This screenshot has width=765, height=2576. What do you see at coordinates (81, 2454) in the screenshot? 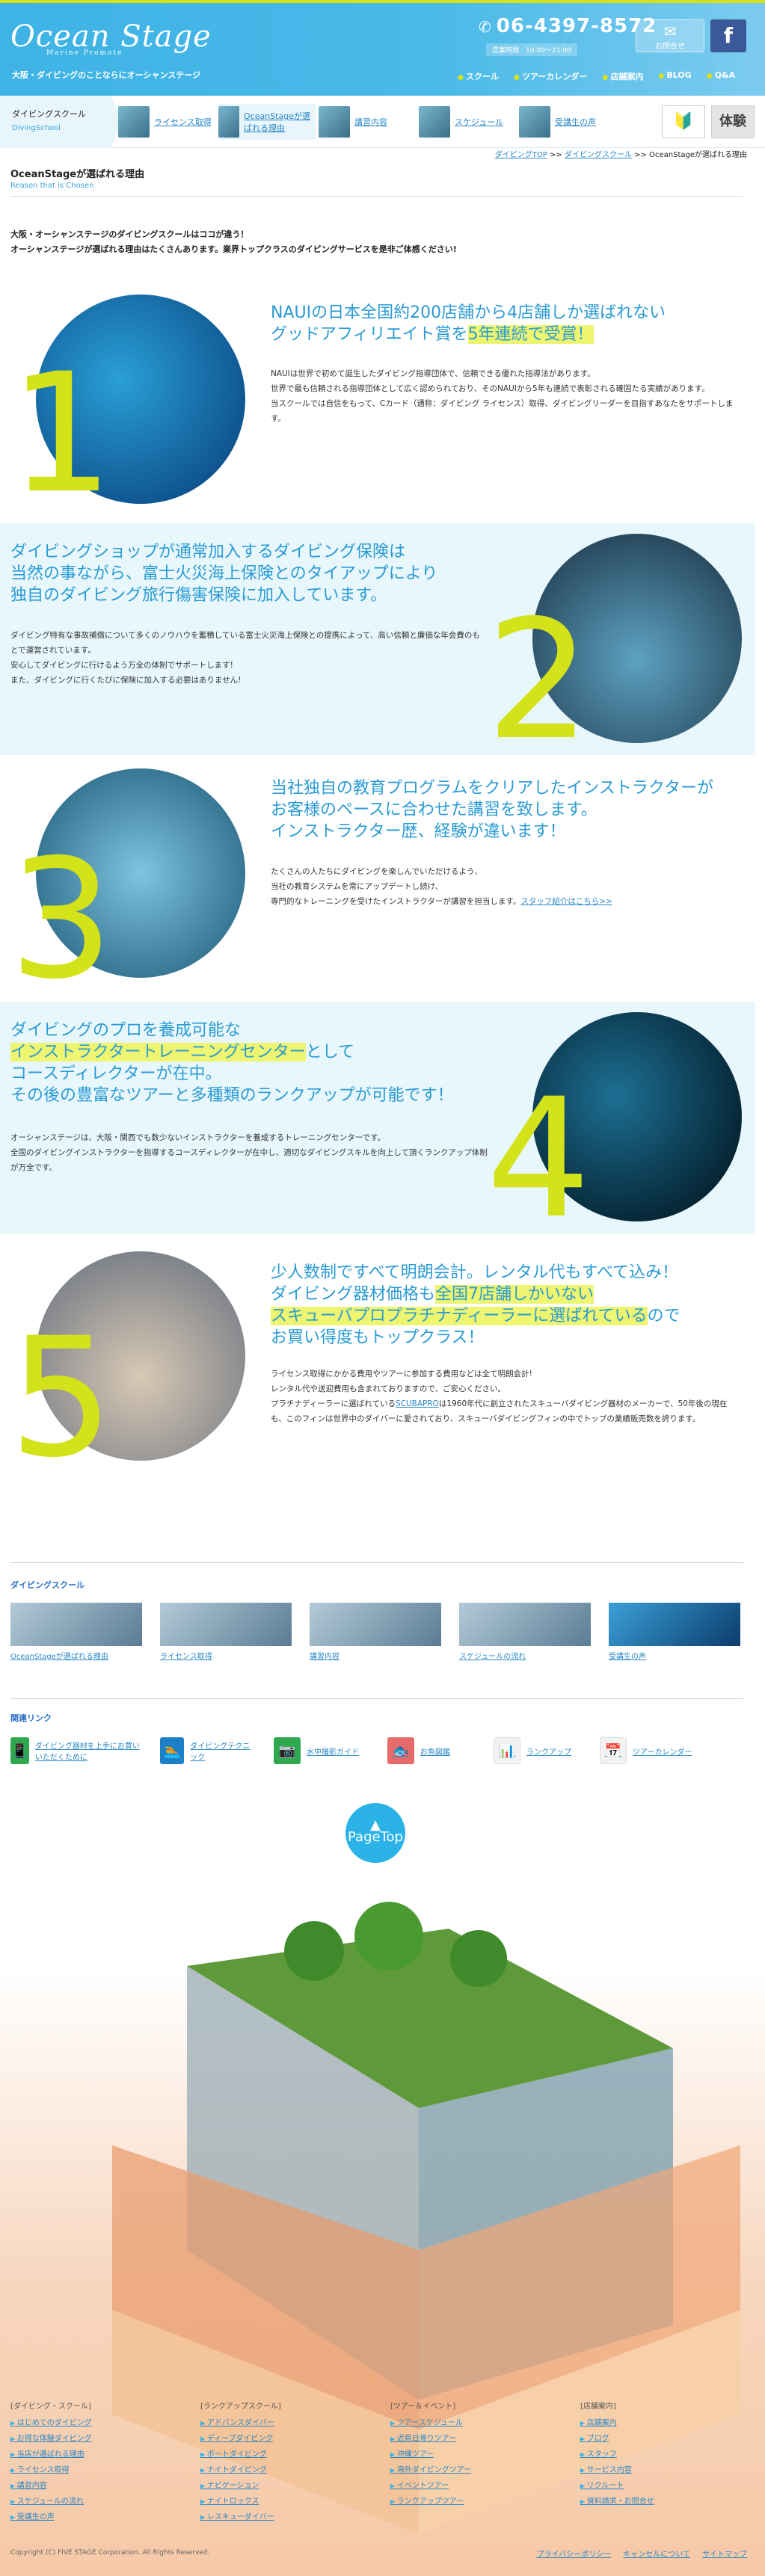
I see `footer-link: 当店が選ばれる理由` at bounding box center [81, 2454].